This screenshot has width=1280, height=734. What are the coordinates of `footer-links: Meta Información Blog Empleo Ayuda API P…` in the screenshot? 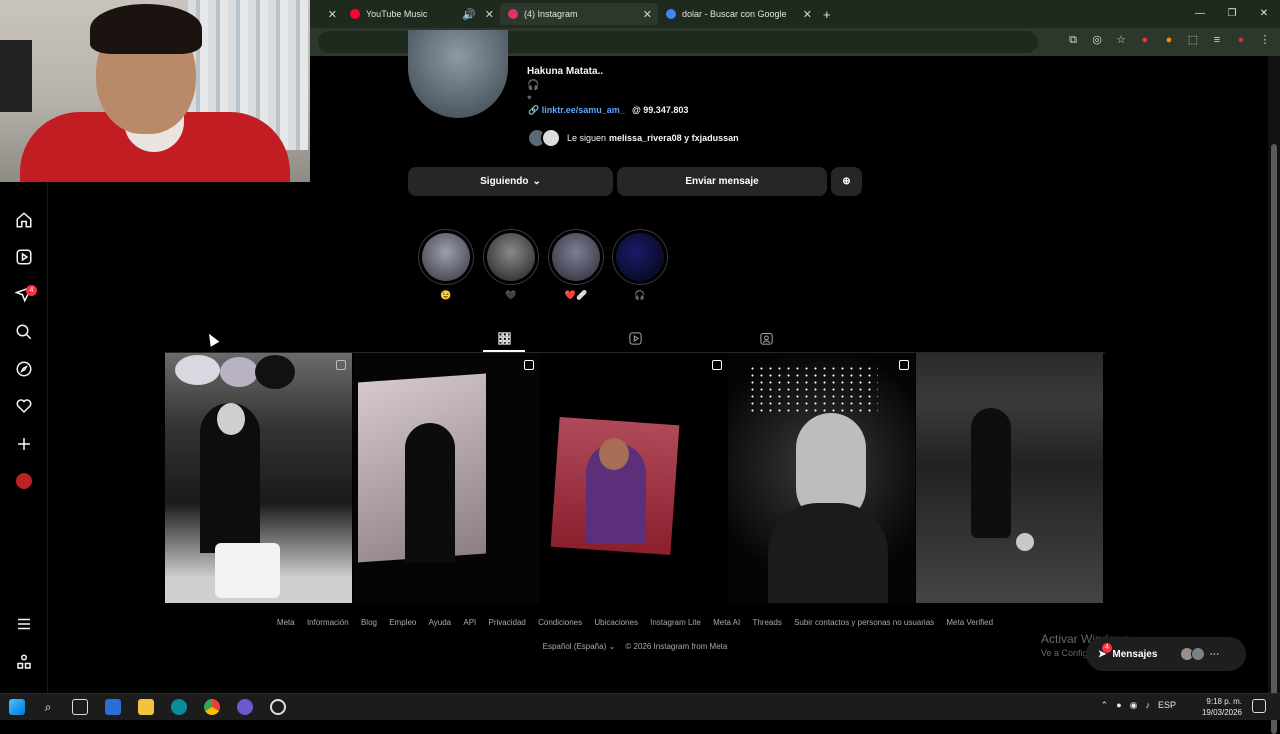 It's located at (635, 622).